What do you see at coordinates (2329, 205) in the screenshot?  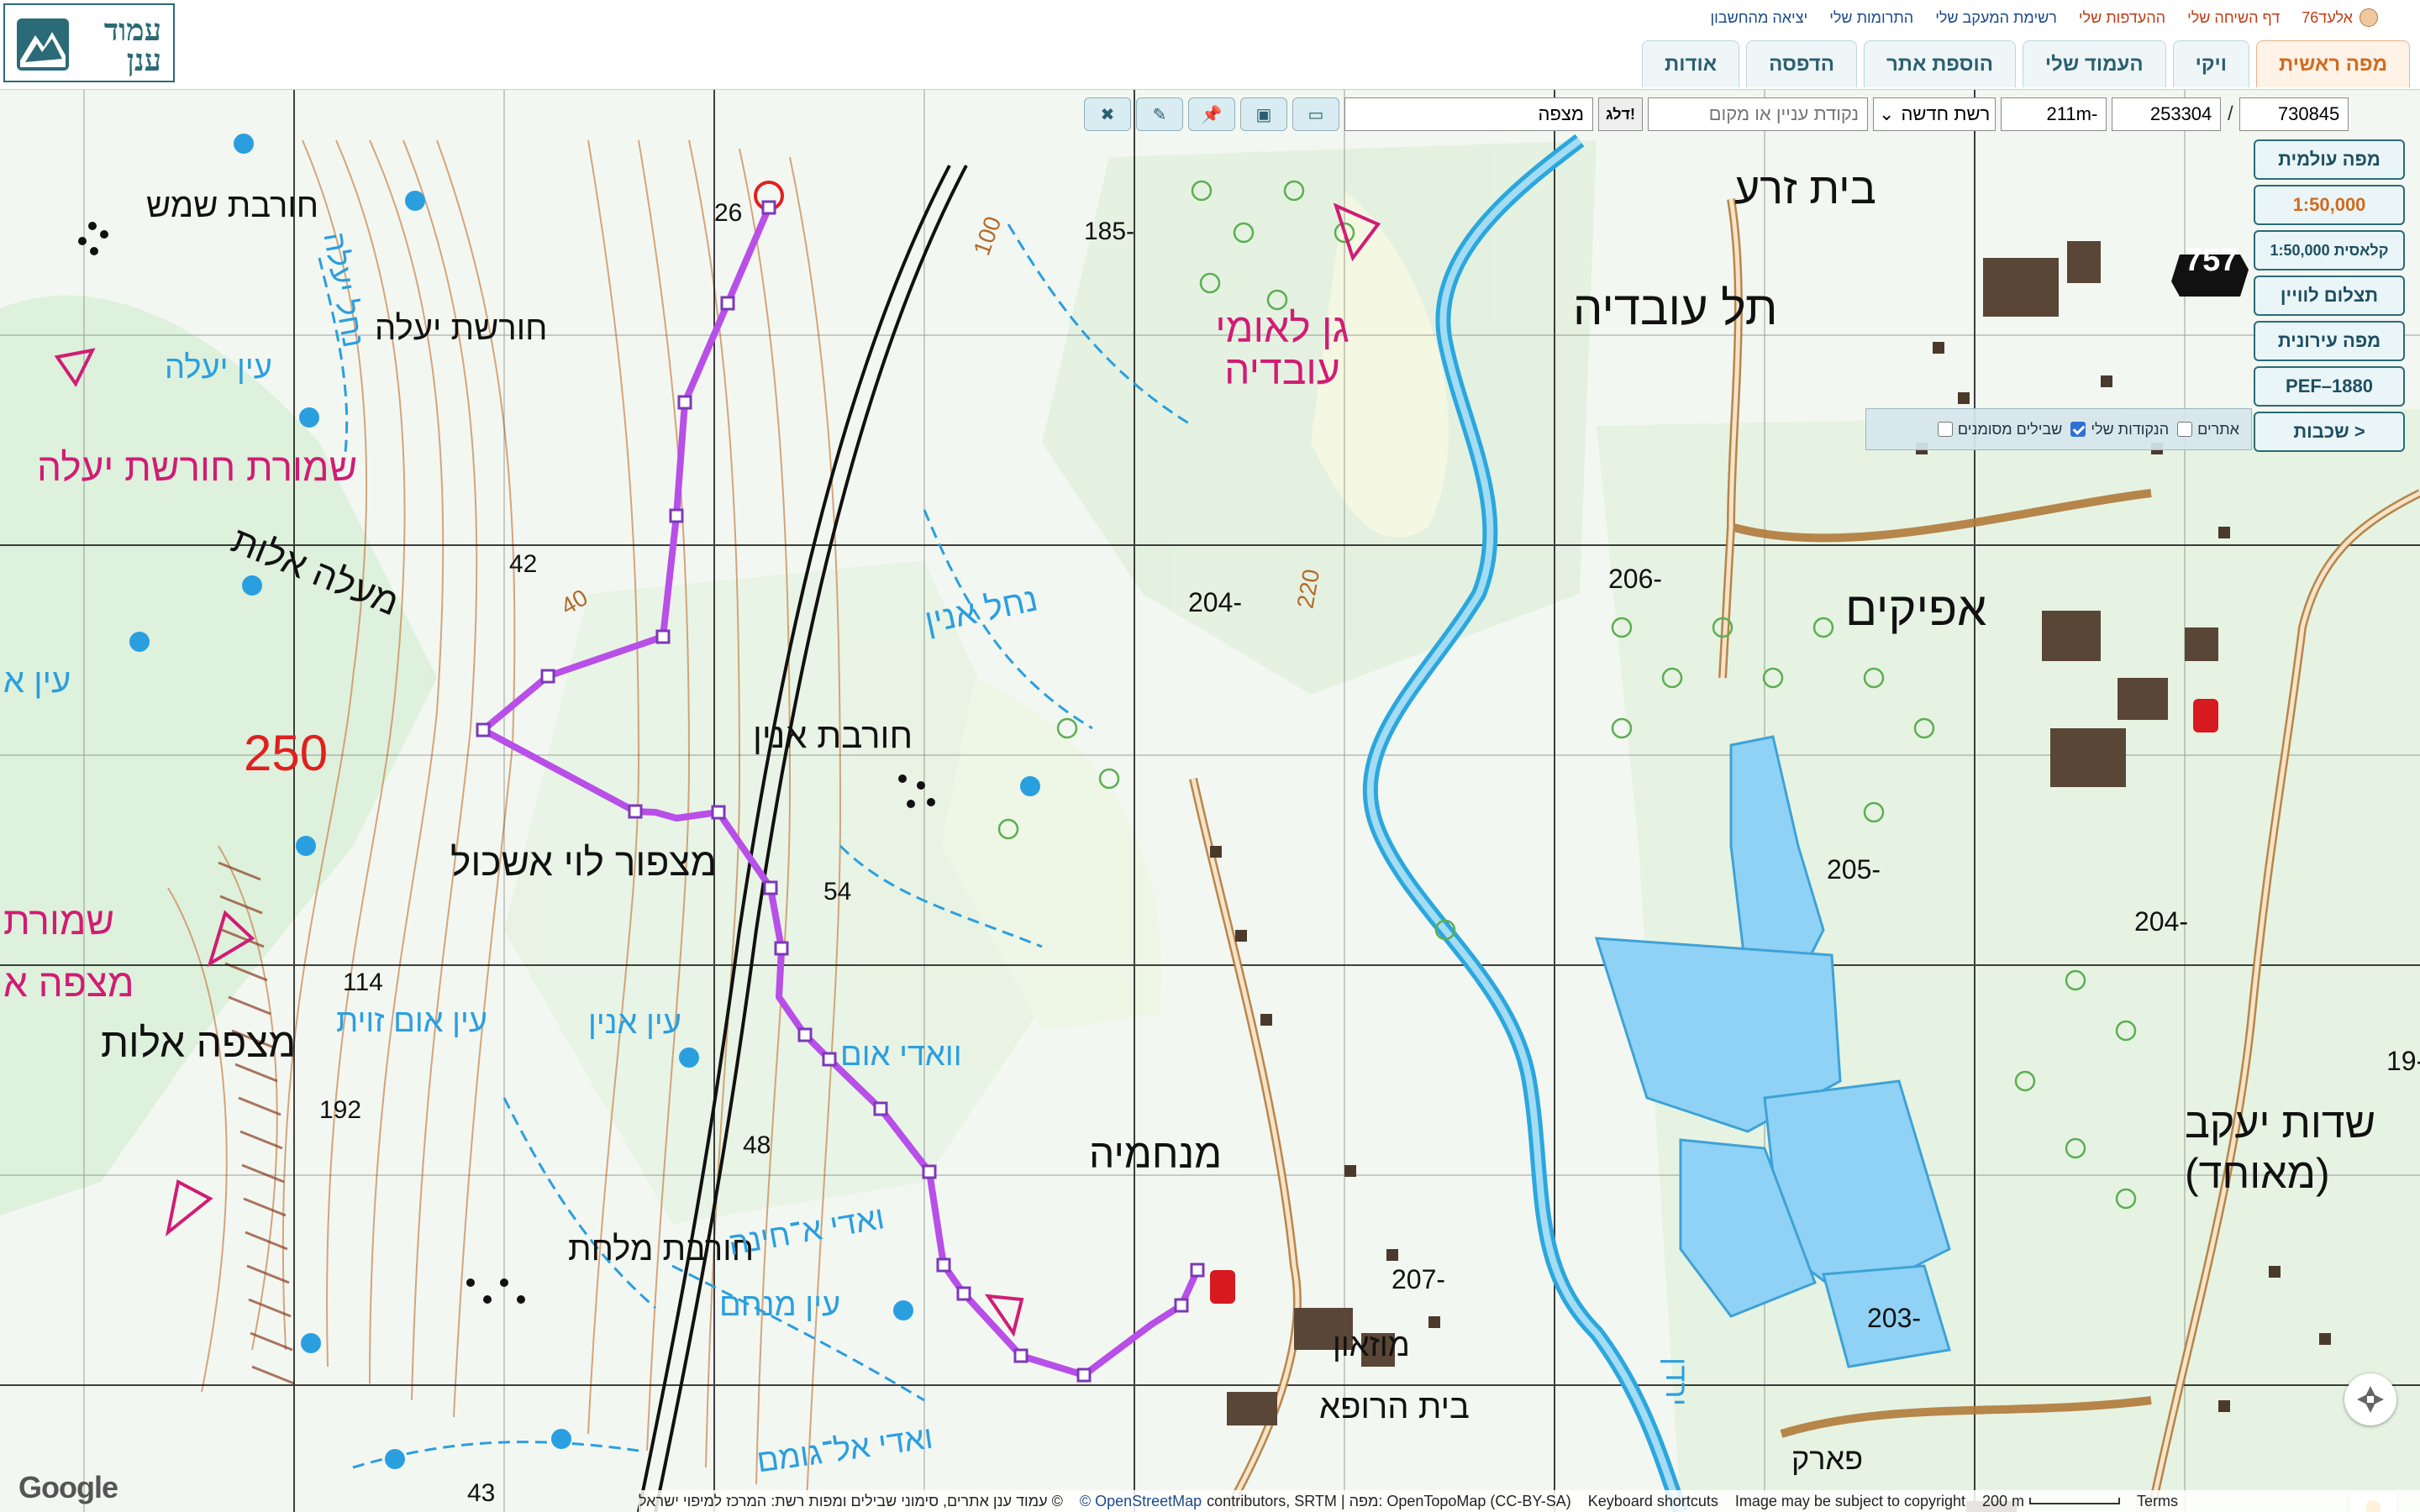 I see `layer-1-50000: 1:50,000` at bounding box center [2329, 205].